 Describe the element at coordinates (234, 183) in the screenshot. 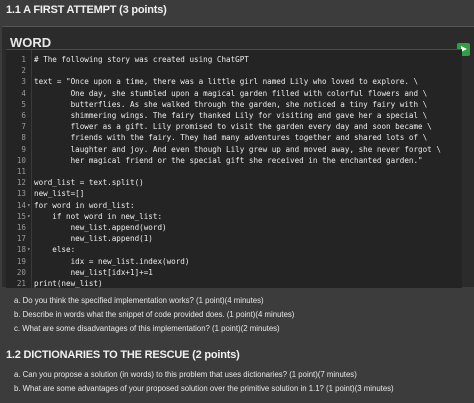

I see `code-line: 12 word_list = text.split()` at that location.